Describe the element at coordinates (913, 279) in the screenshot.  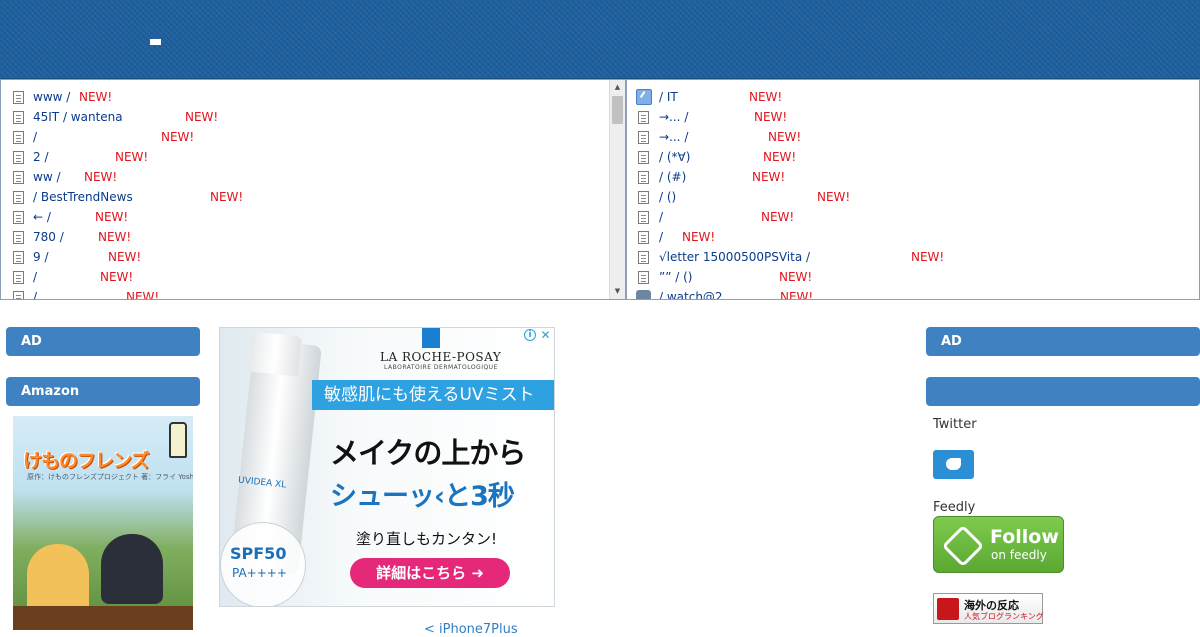
I see `feed-item: ”” / () NEW!` at that location.